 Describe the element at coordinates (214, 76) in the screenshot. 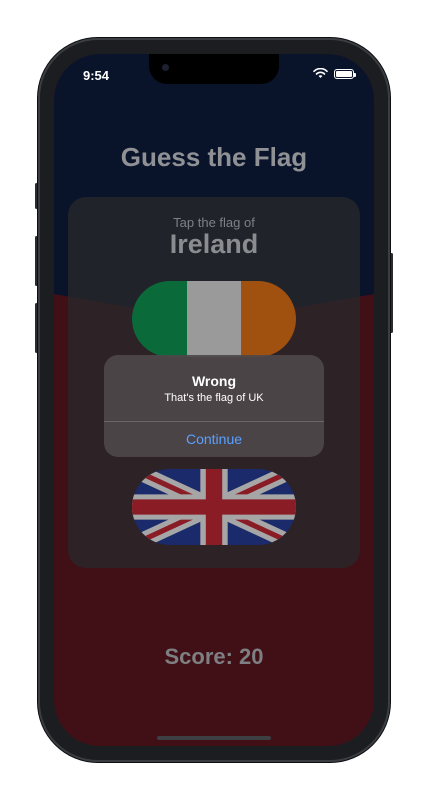

I see `status-bar: 9:54` at that location.